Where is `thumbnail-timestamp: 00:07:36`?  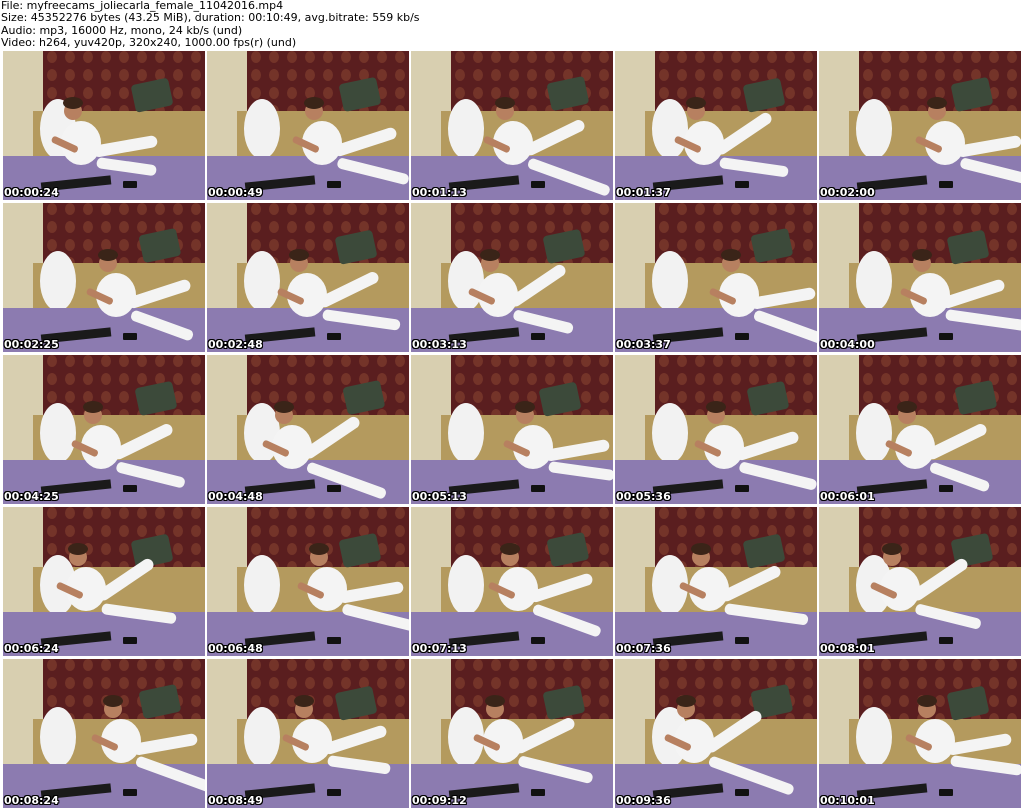
thumbnail-timestamp: 00:07:36 is located at coordinates (643, 648).